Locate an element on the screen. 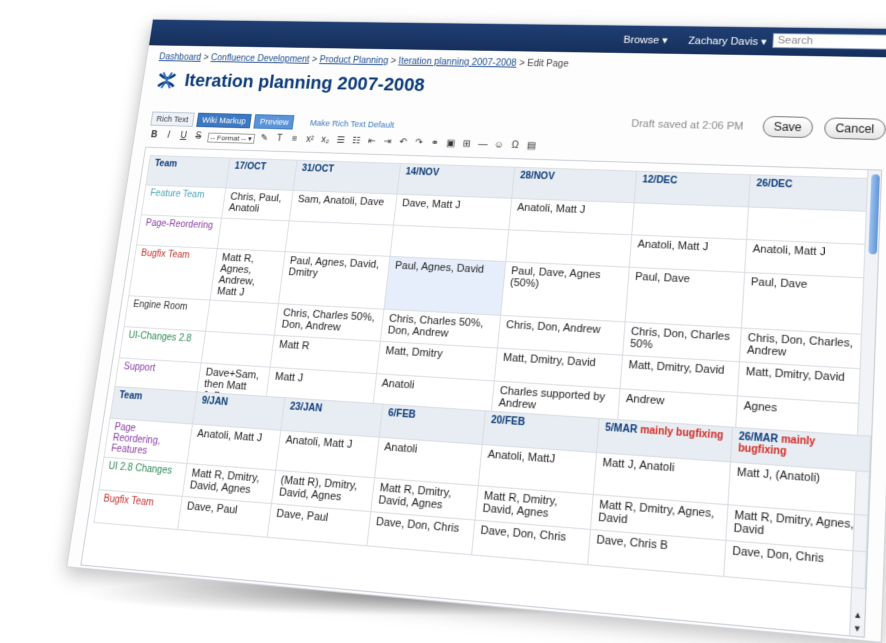 Image resolution: width=886 pixels, height=643 pixels. table-cell: Paul, Agnes, David, Dmitry is located at coordinates (334, 281).